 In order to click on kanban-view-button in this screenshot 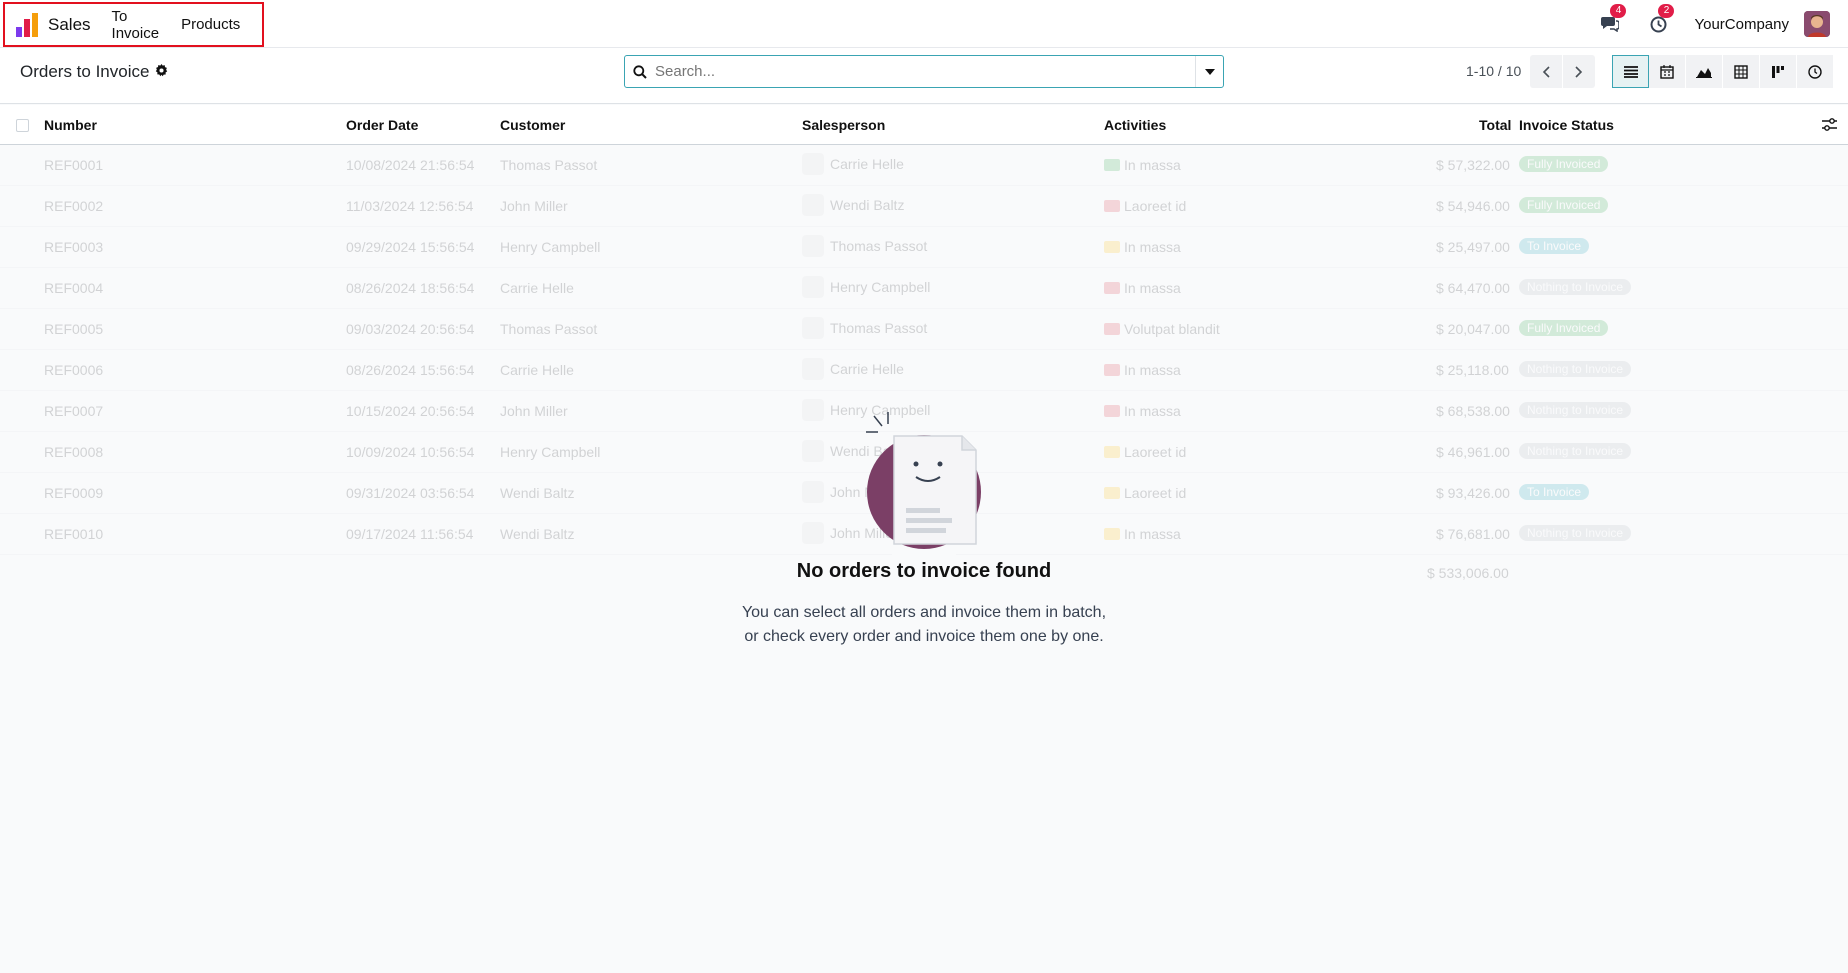, I will do `click(1778, 71)`.